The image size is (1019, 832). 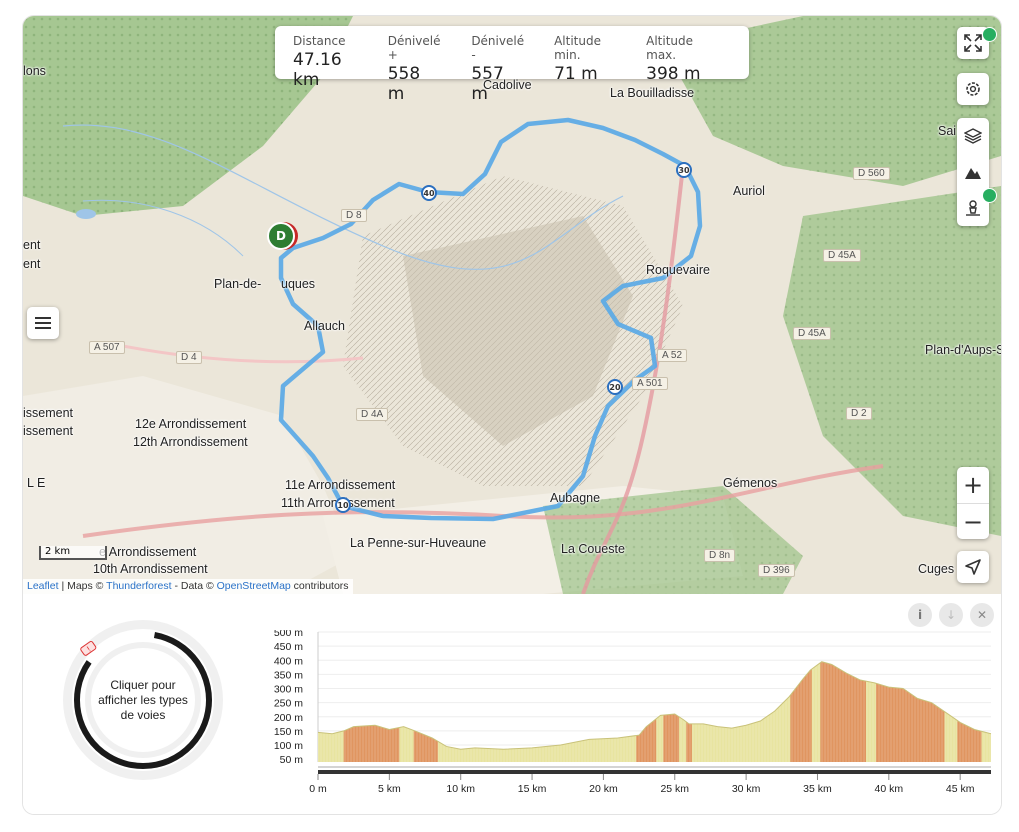 I want to click on zoom-out-button: −, so click(x=973, y=521).